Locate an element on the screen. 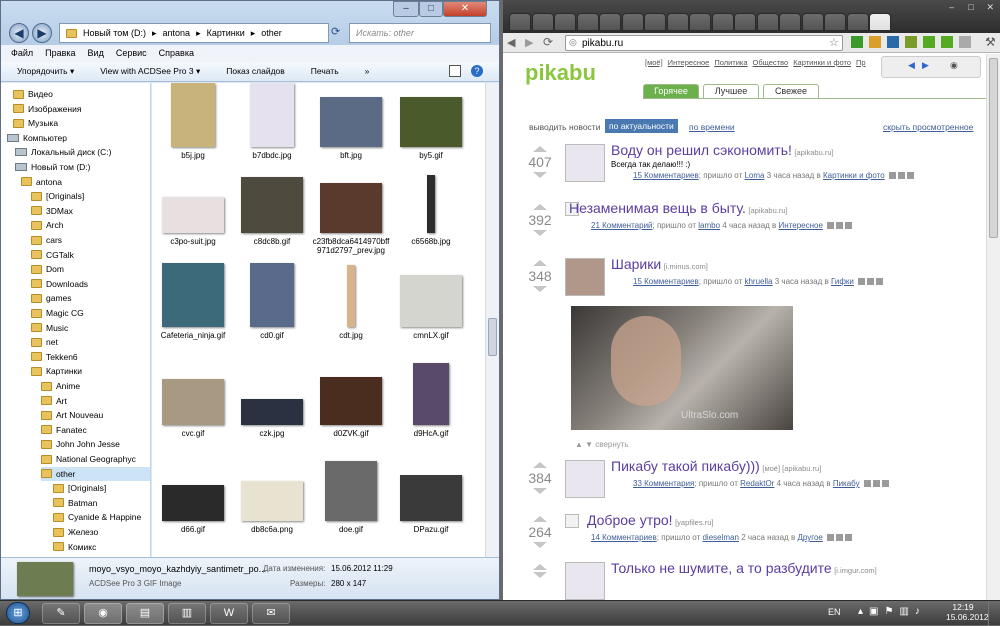 The width and height of the screenshot is (1000, 626). category-link: Другое is located at coordinates (809, 537).